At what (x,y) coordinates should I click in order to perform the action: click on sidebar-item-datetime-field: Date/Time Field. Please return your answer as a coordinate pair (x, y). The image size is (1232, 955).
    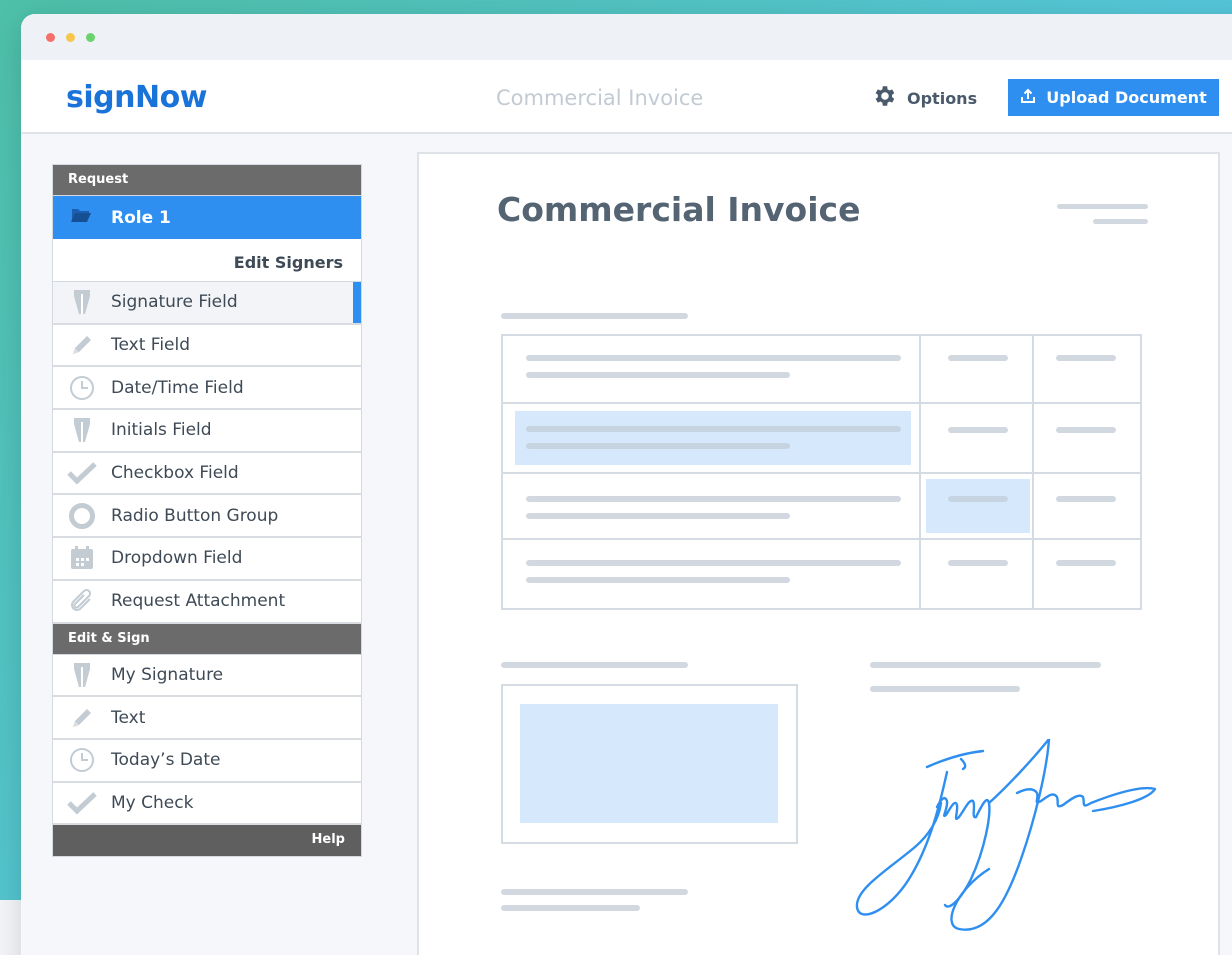
    Looking at the image, I should click on (207, 389).